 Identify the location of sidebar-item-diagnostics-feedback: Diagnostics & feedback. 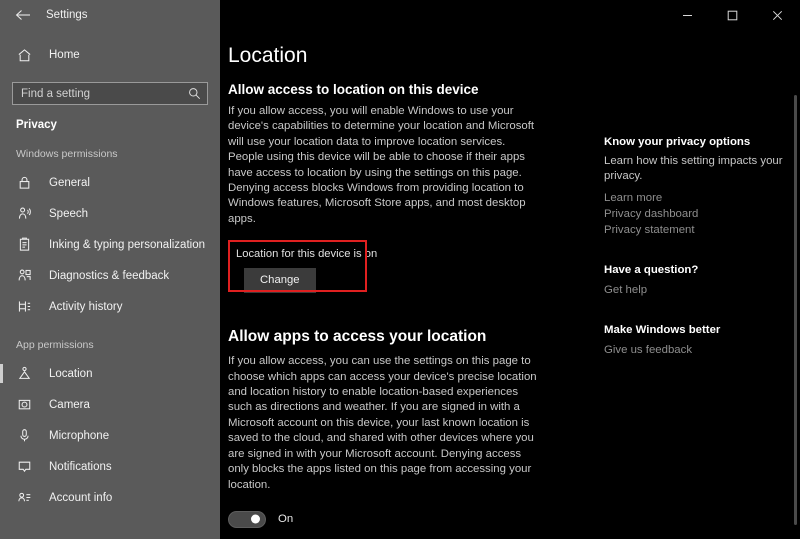
(110, 275).